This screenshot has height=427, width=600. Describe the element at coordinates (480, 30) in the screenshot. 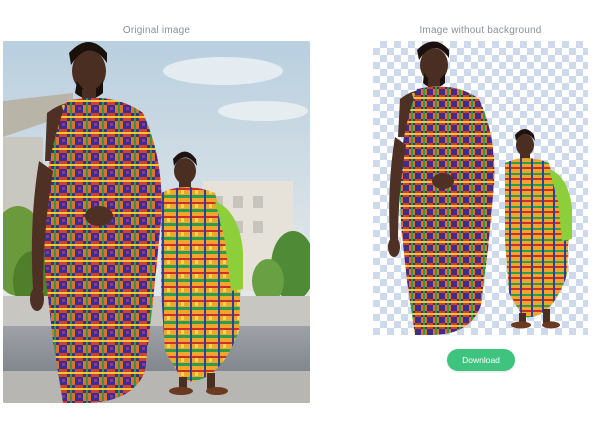

I see `result-image-title: Image without background` at that location.